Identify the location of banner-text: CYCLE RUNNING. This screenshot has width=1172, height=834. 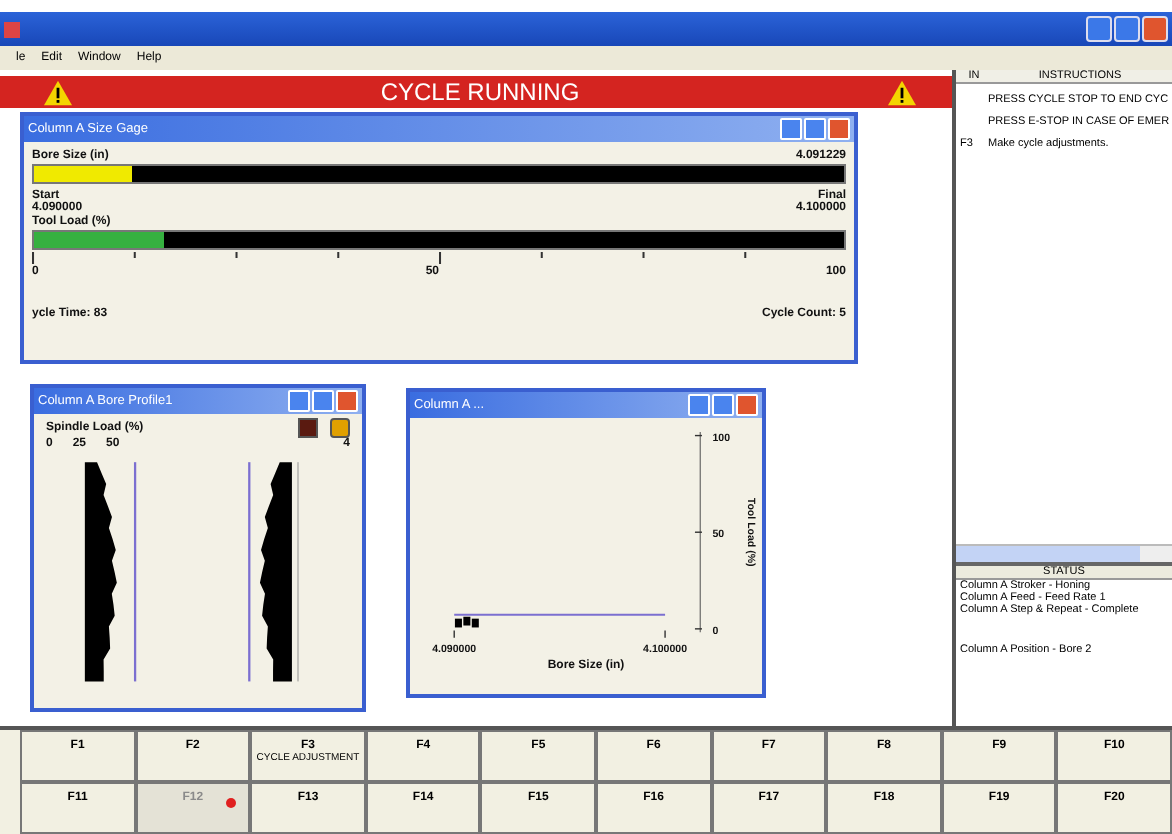
(480, 92).